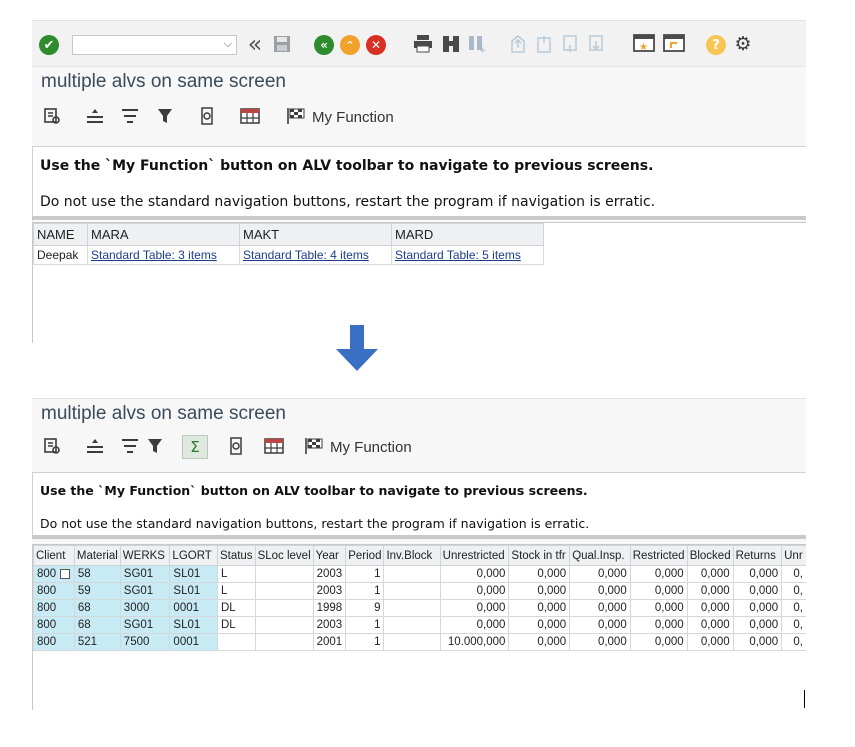  What do you see at coordinates (154, 45) in the screenshot?
I see `command-field: ⌵` at bounding box center [154, 45].